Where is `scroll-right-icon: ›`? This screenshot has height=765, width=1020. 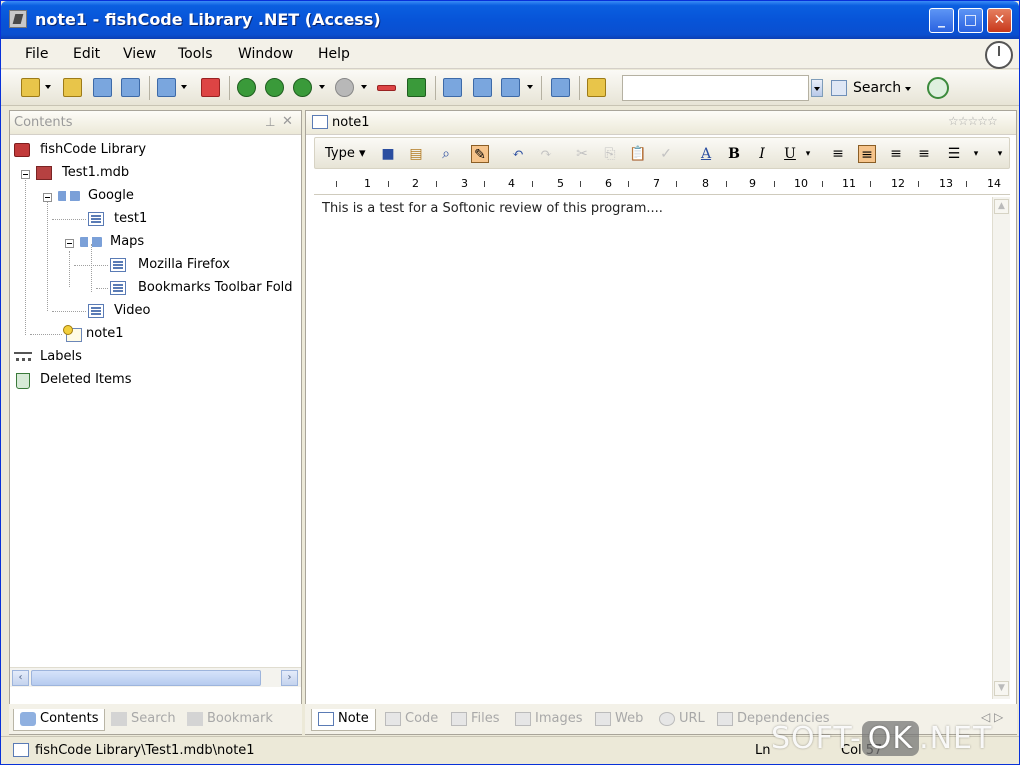 scroll-right-icon: › is located at coordinates (289, 678).